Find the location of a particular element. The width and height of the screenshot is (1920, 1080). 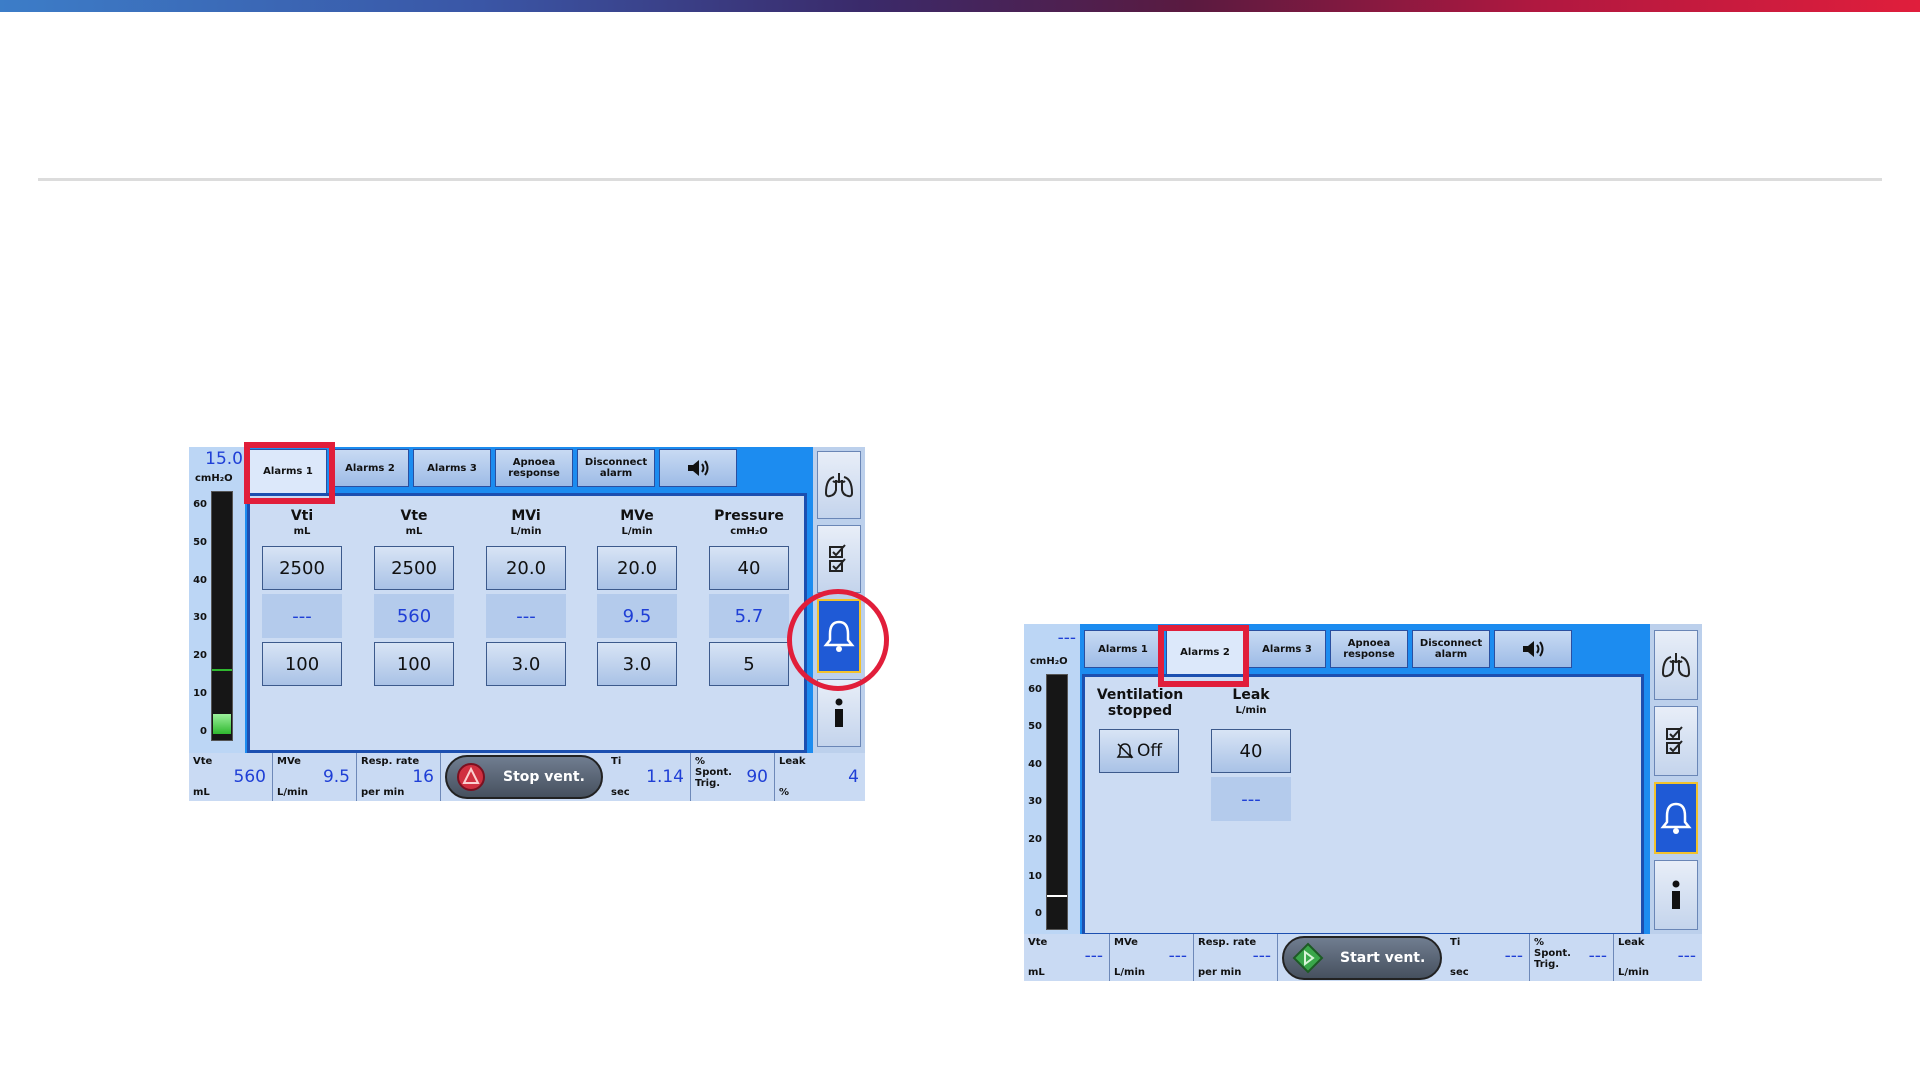

readout-leak: Leak % 4 is located at coordinates (819, 777).